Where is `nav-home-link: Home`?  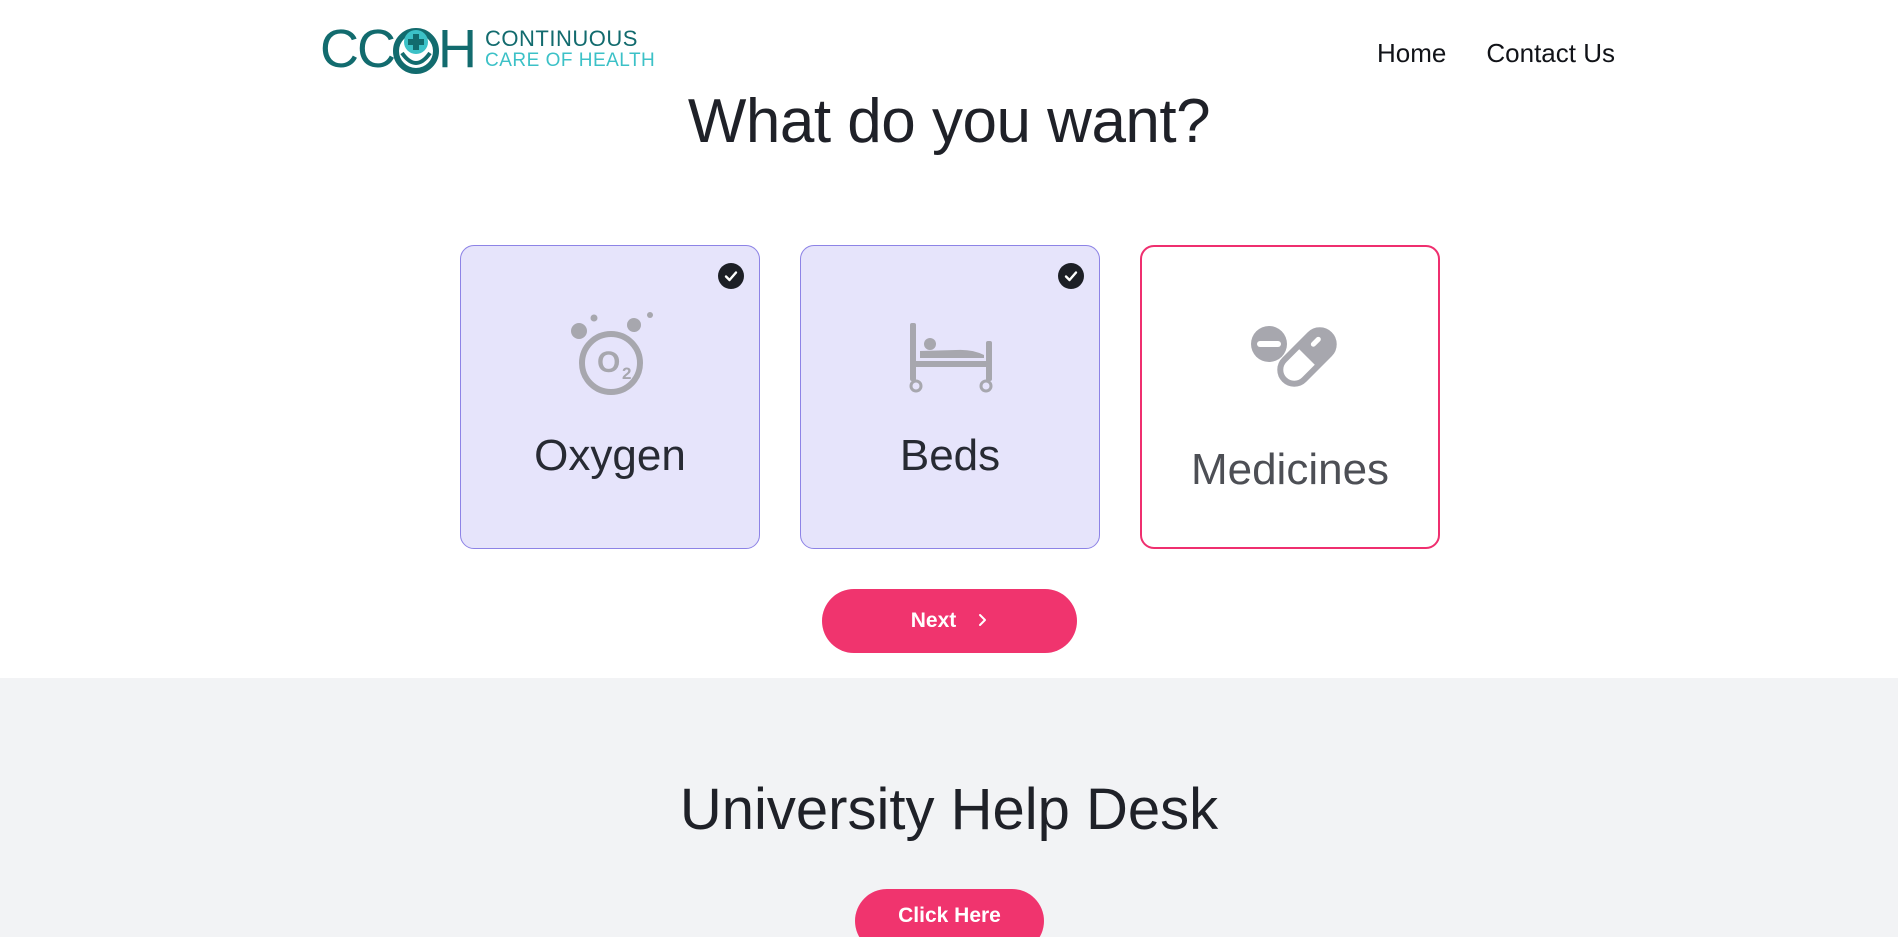 nav-home-link: Home is located at coordinates (1411, 53).